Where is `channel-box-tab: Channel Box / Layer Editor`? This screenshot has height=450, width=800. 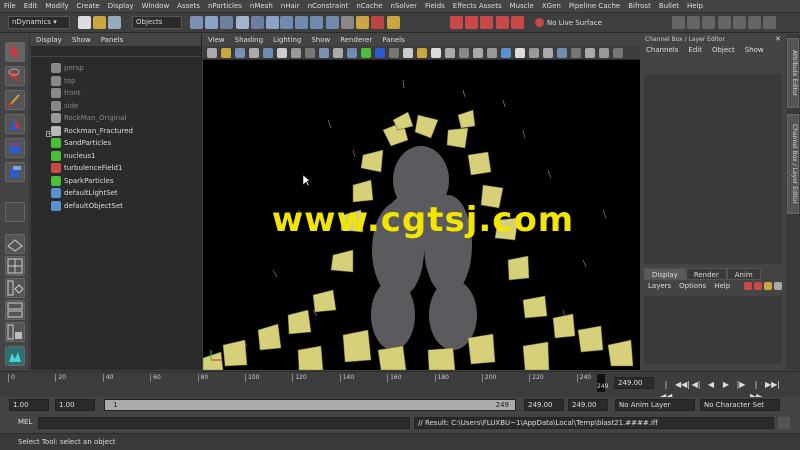 channel-box-tab: Channel Box / Layer Editor is located at coordinates (793, 164).